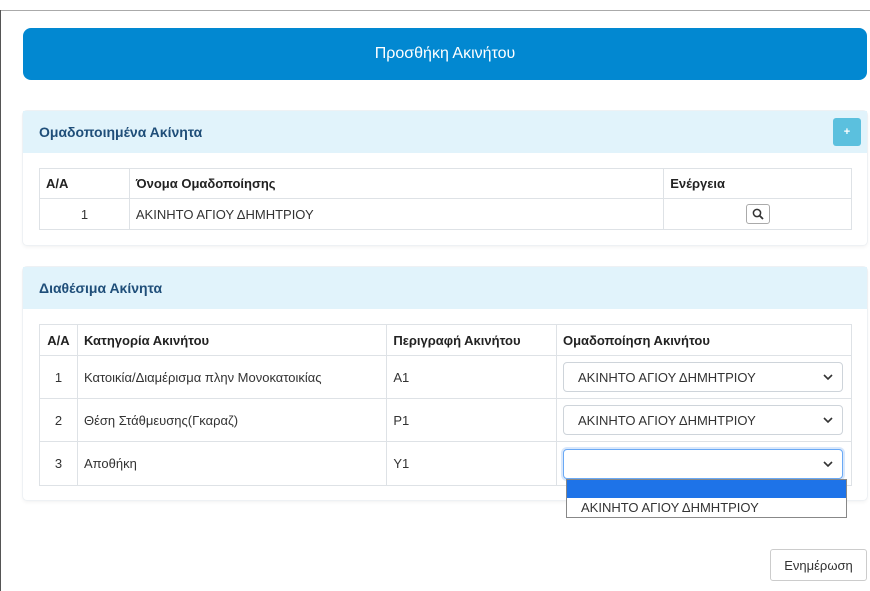 This screenshot has width=870, height=591. What do you see at coordinates (101, 288) in the screenshot?
I see `available-panel-title: Διαθέσιμα Ακίνητα` at bounding box center [101, 288].